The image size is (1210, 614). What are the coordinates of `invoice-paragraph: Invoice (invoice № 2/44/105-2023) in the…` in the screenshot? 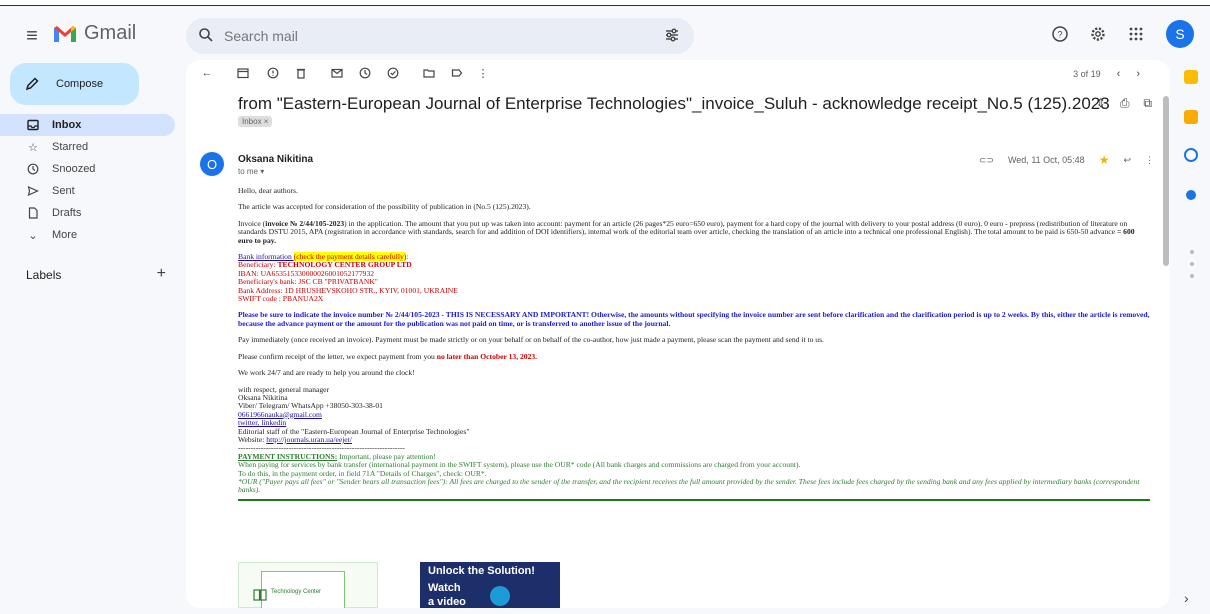 It's located at (686, 231).